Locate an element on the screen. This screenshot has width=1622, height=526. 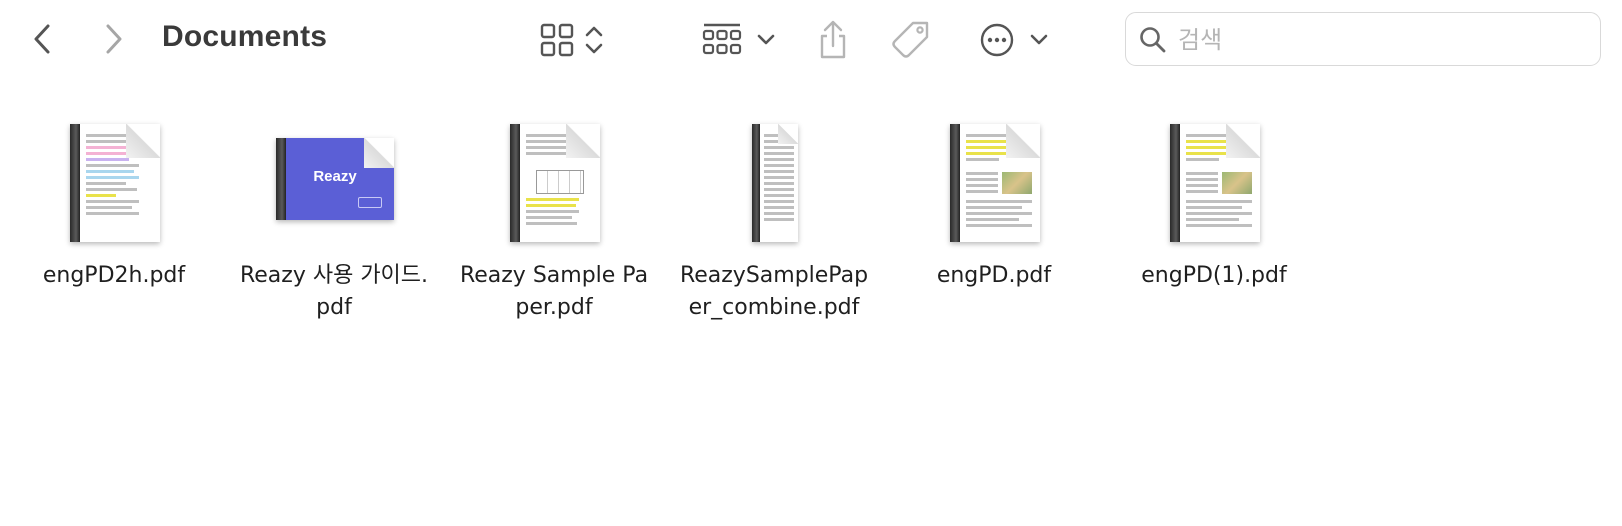
up-down-chevron-icon is located at coordinates (594, 40).